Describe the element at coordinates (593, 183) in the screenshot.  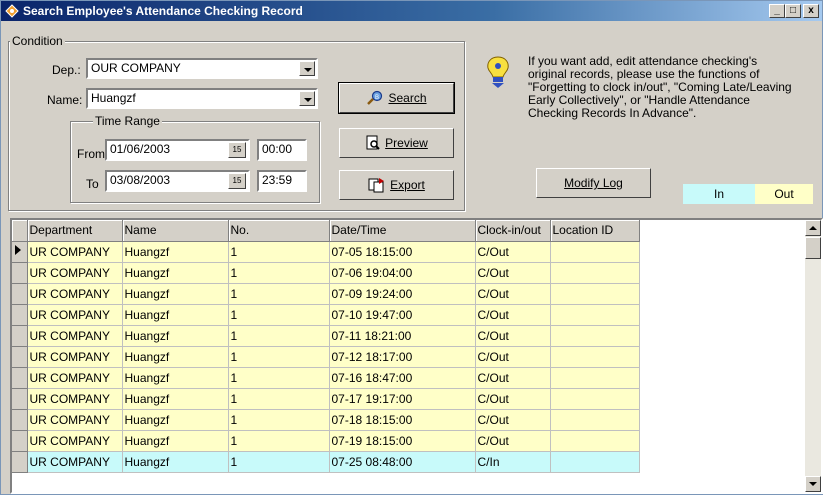
I see `modify-log-button: Modify Log` at that location.